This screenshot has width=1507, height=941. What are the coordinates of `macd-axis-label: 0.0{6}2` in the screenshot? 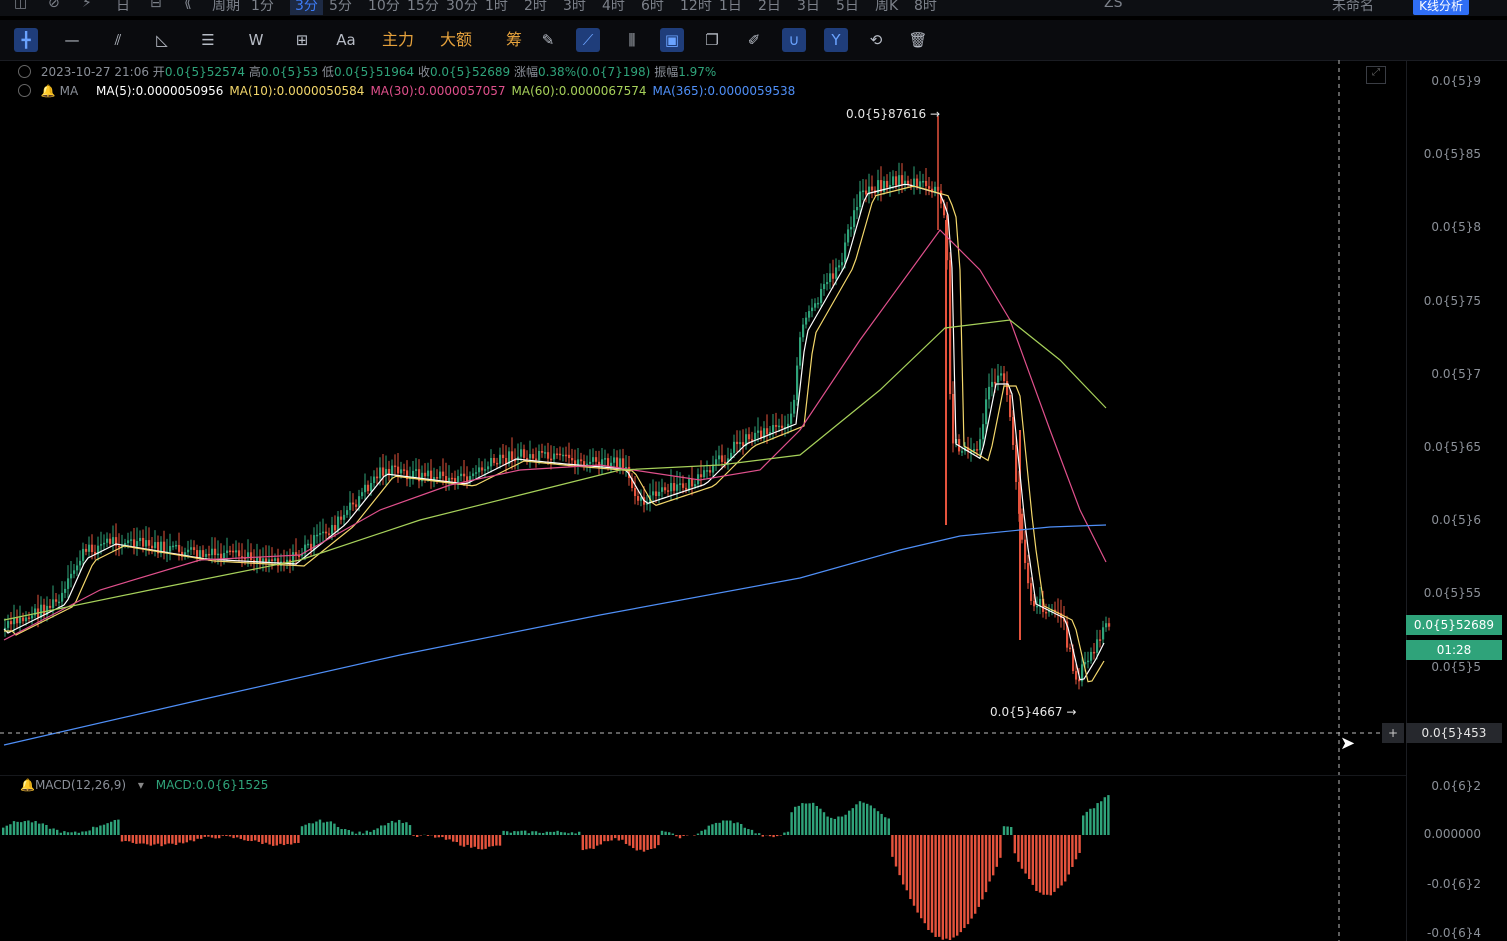 It's located at (1456, 786).